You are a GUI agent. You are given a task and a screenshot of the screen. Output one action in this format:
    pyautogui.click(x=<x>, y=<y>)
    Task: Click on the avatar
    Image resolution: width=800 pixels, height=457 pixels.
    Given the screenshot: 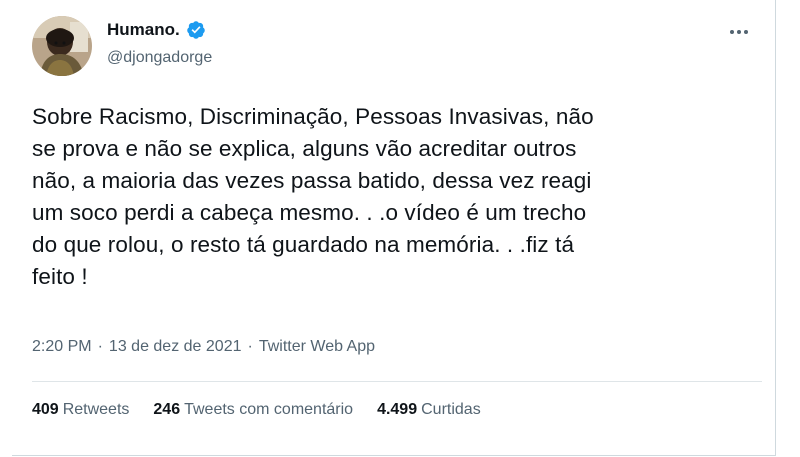 What is the action you would take?
    pyautogui.click(x=62, y=46)
    